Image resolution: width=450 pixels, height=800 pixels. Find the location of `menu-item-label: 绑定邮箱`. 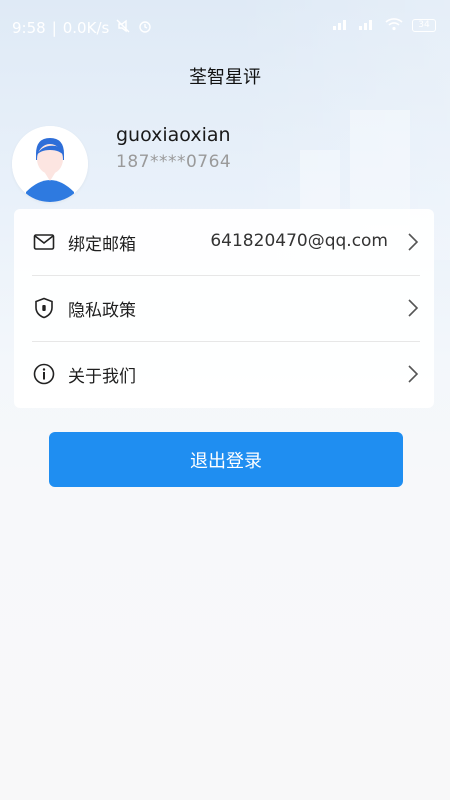

menu-item-label: 绑定邮箱 is located at coordinates (102, 244).